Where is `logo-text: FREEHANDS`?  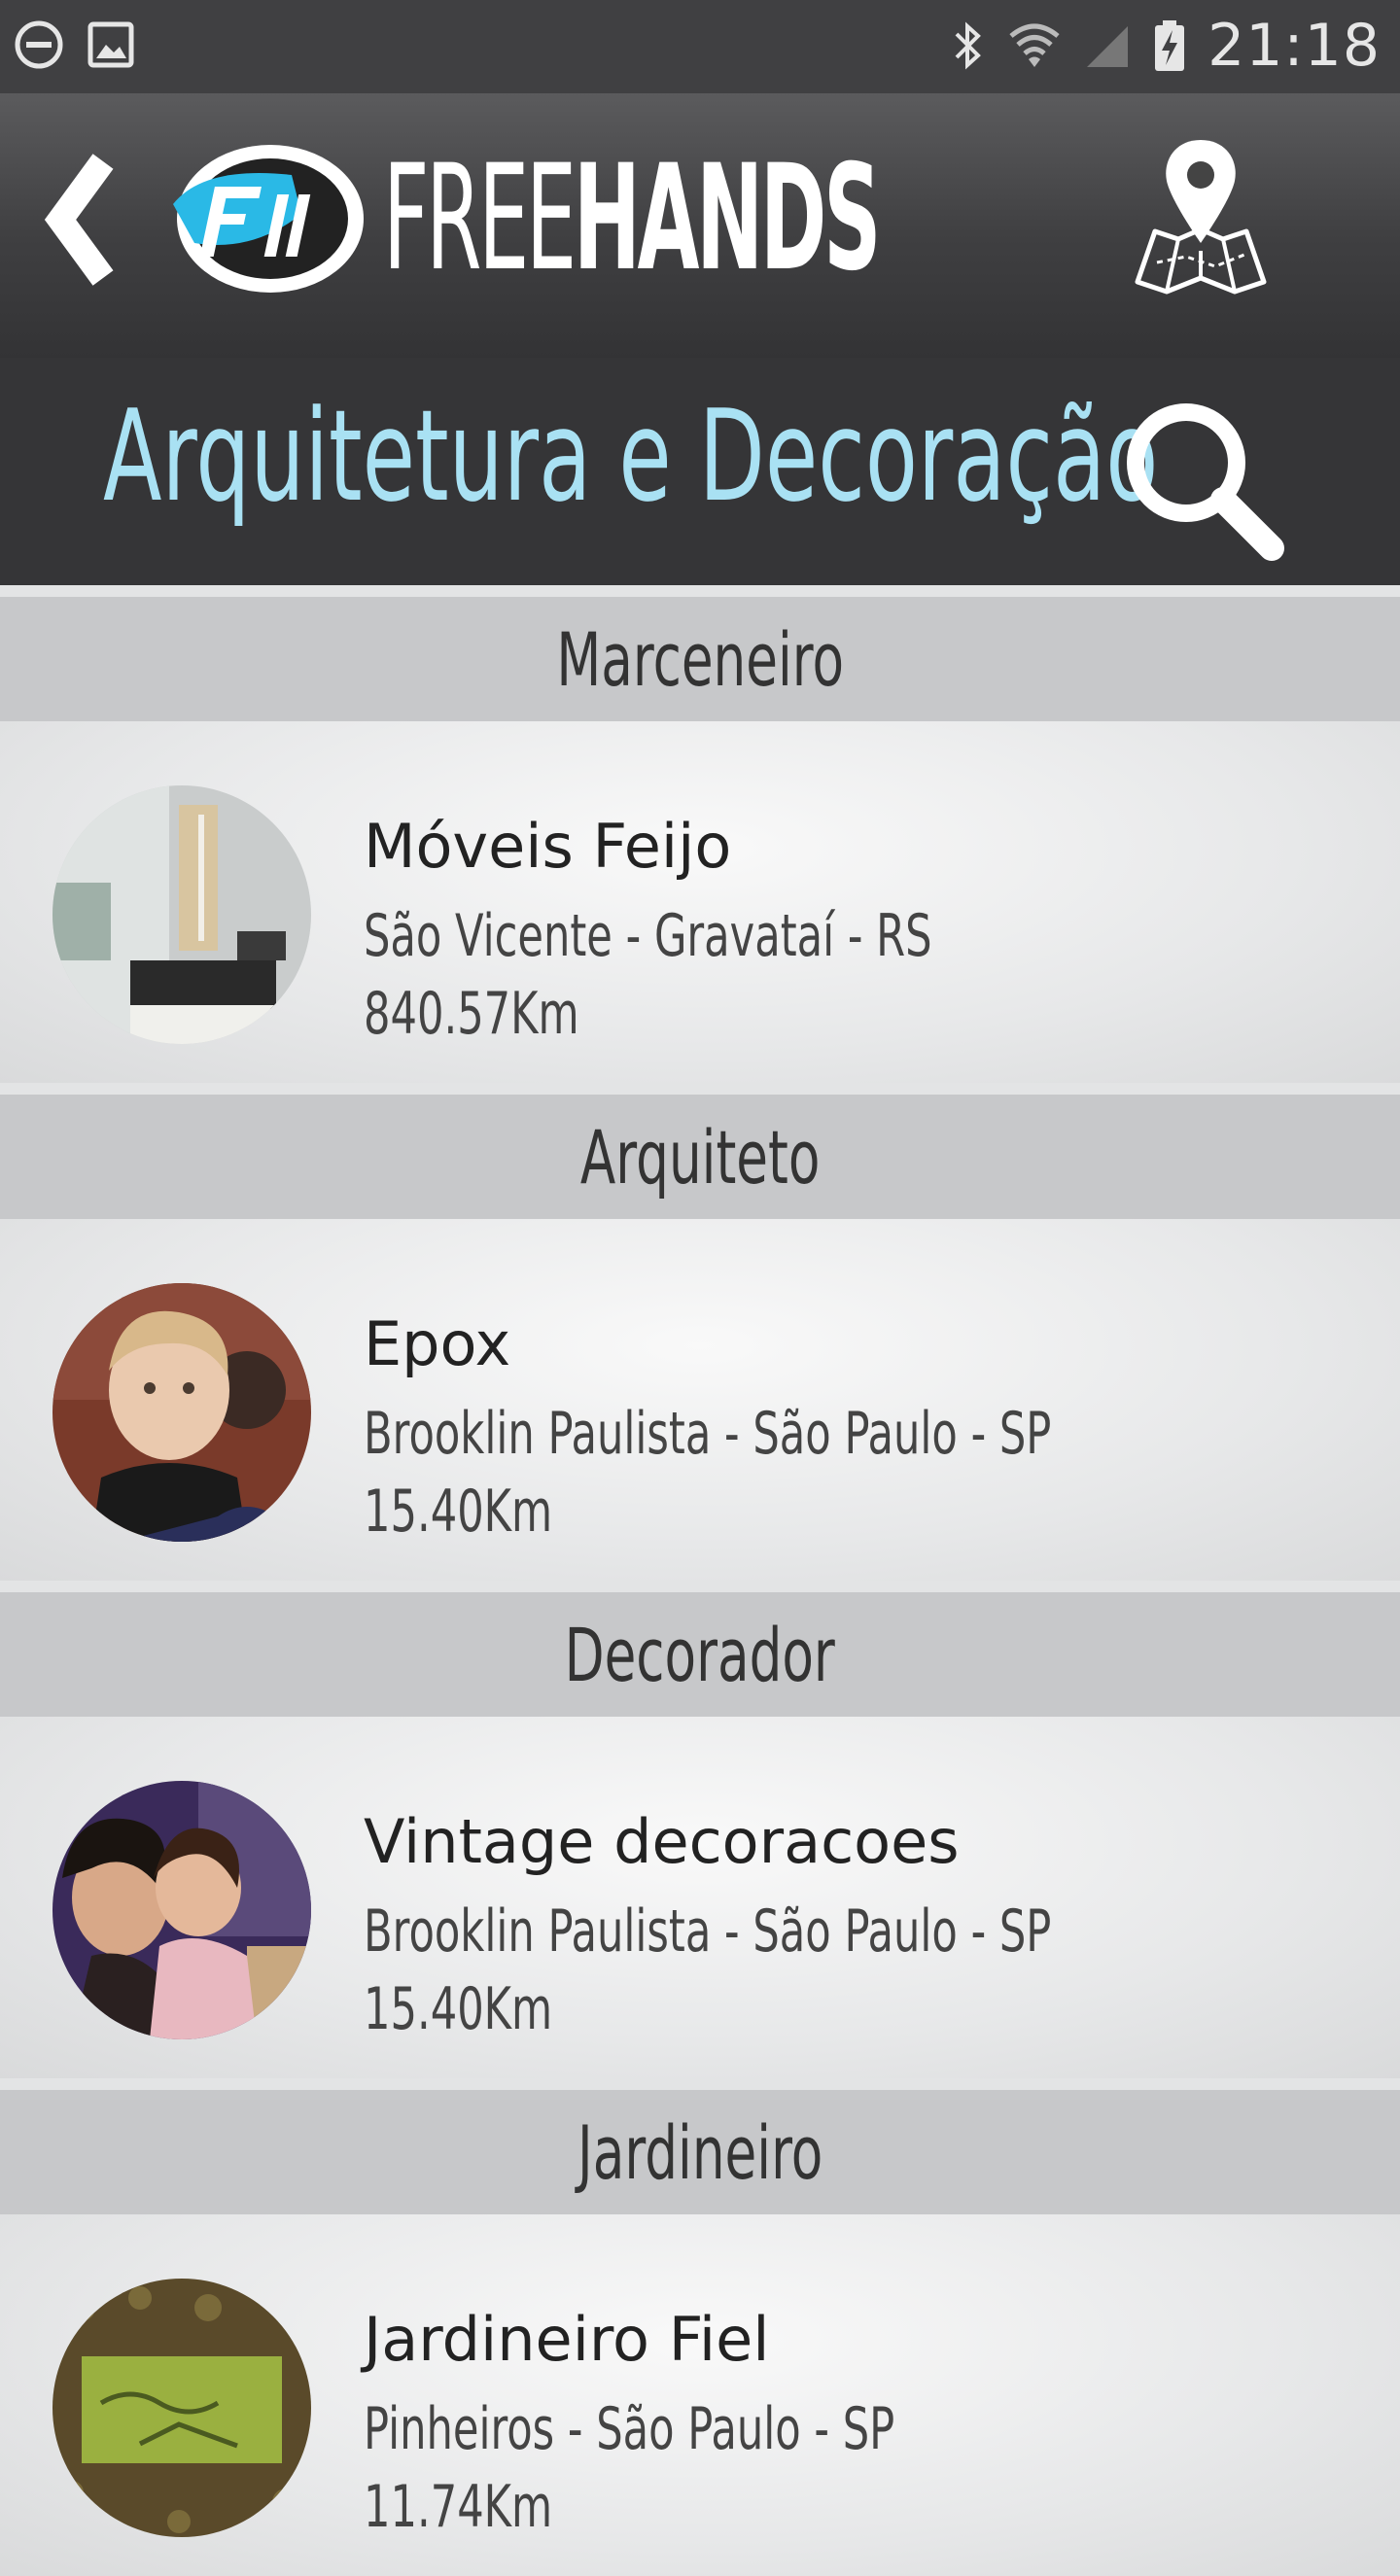
logo-text: FREEHANDS is located at coordinates (632, 219).